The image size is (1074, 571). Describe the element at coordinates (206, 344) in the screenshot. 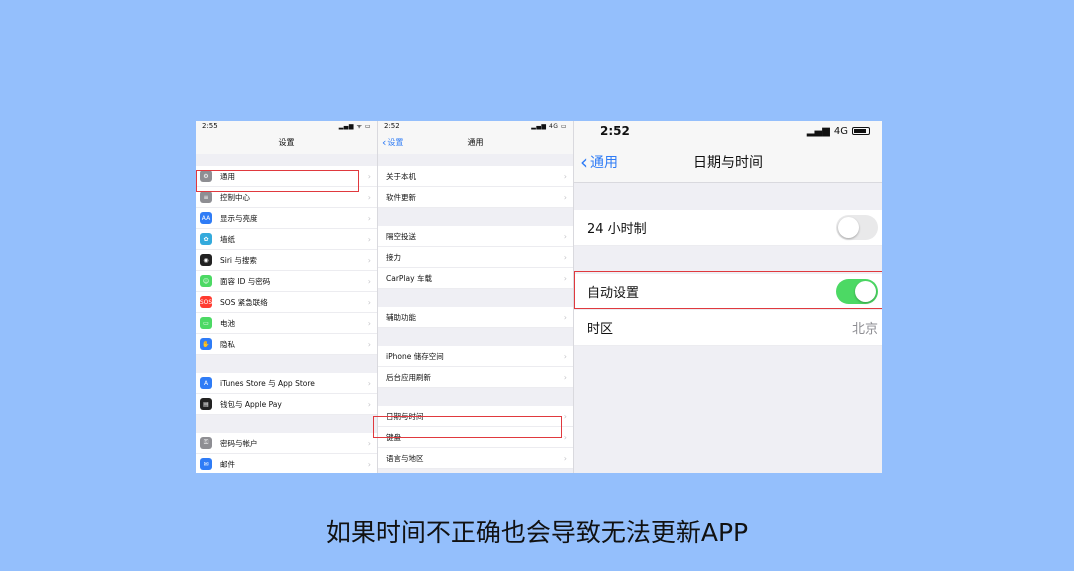

I see `hand-icon: ✋` at that location.